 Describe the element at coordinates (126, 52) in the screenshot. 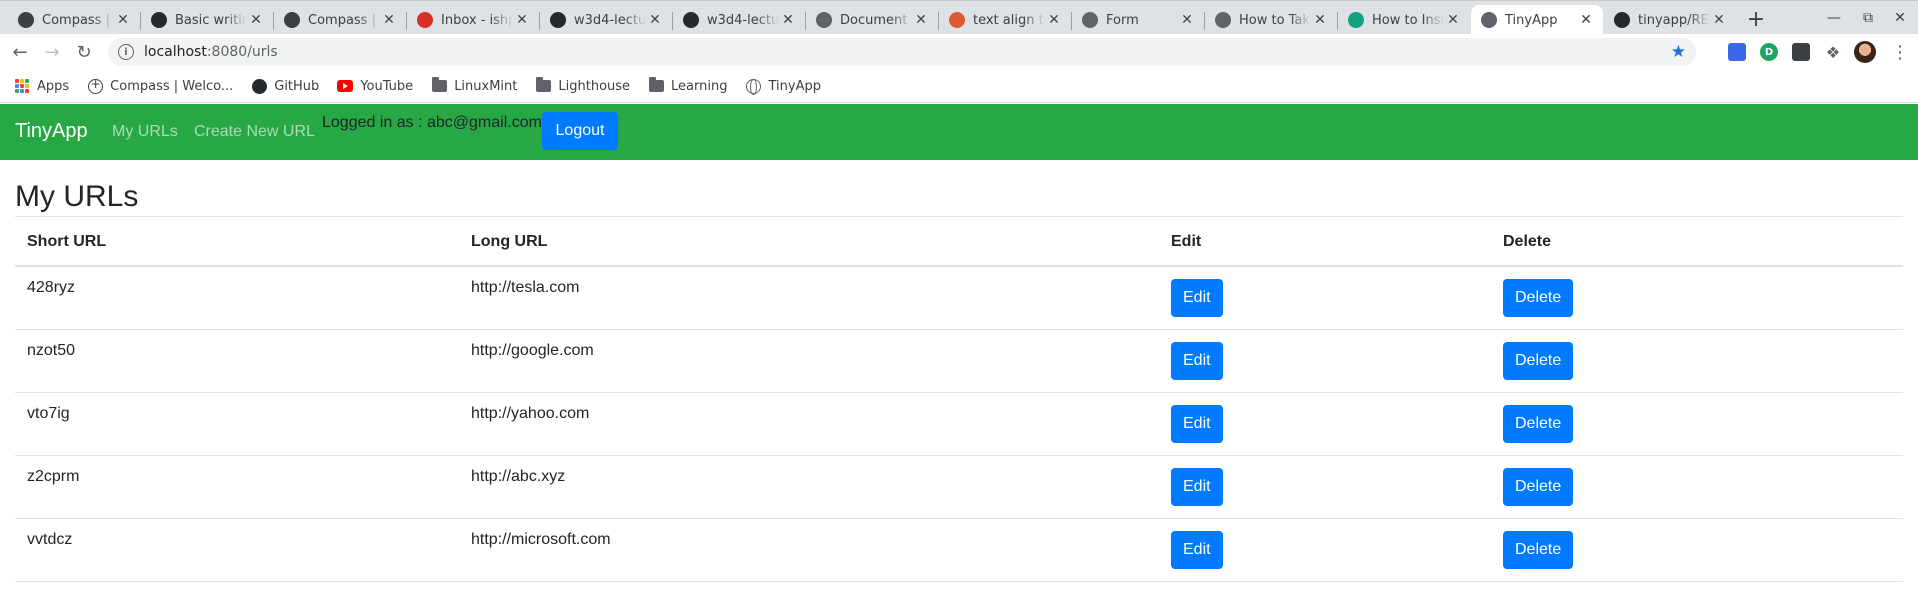

I see `site-info-icon: i` at that location.